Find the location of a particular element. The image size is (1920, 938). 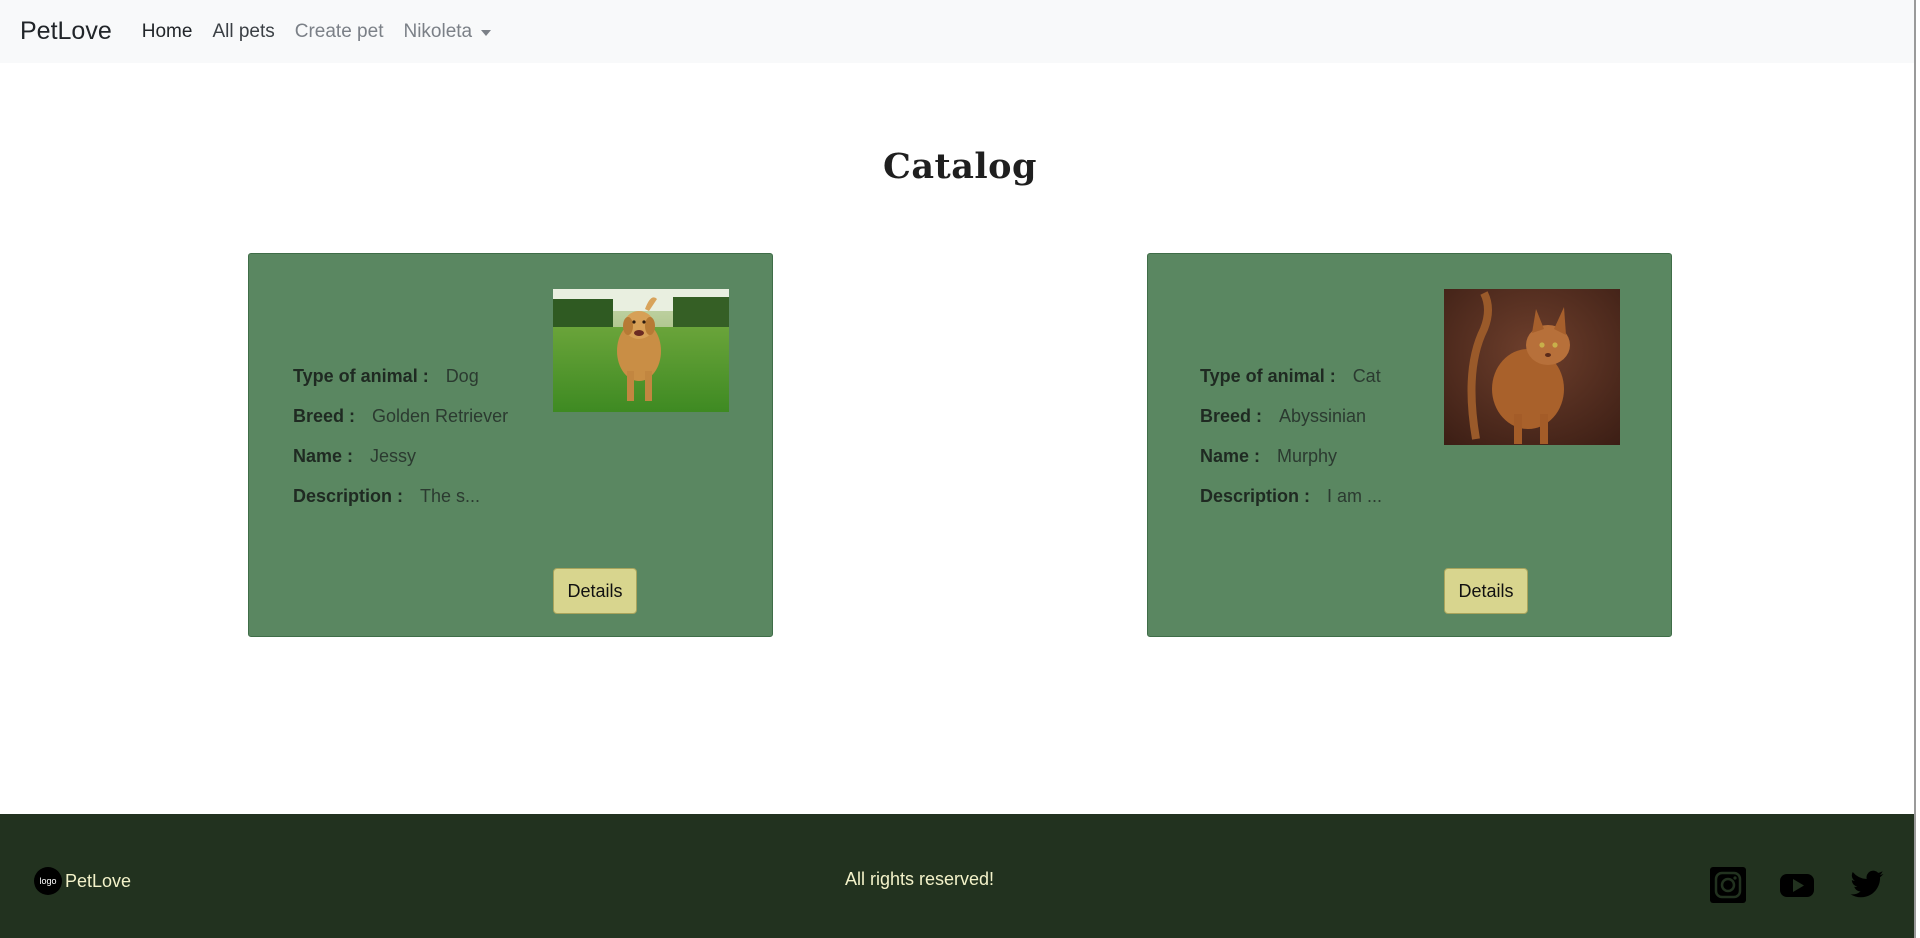

nav-link-create-pet: Create pet is located at coordinates (339, 32).